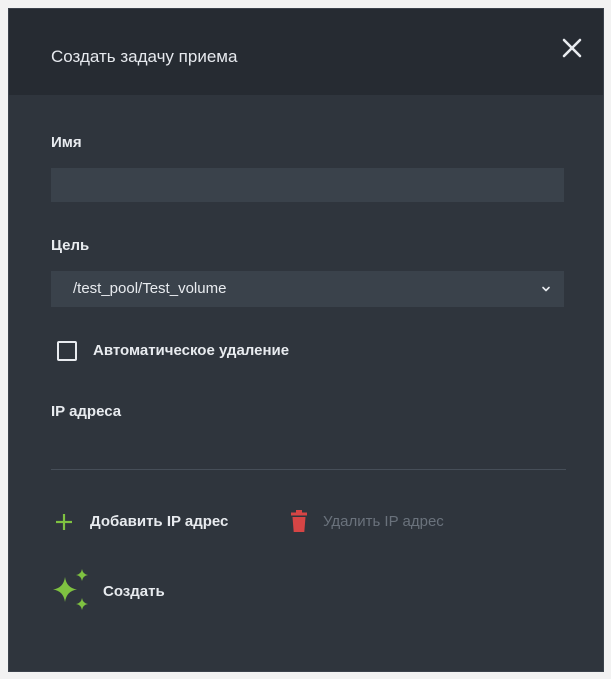  I want to click on name-label: Имя, so click(66, 142).